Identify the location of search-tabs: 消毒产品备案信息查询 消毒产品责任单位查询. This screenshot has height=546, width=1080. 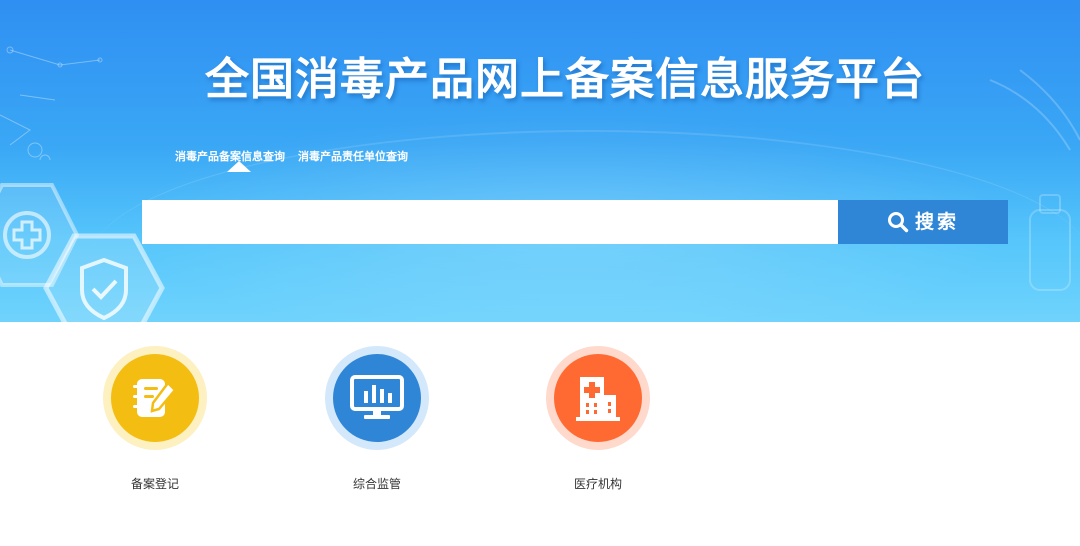
(291, 162).